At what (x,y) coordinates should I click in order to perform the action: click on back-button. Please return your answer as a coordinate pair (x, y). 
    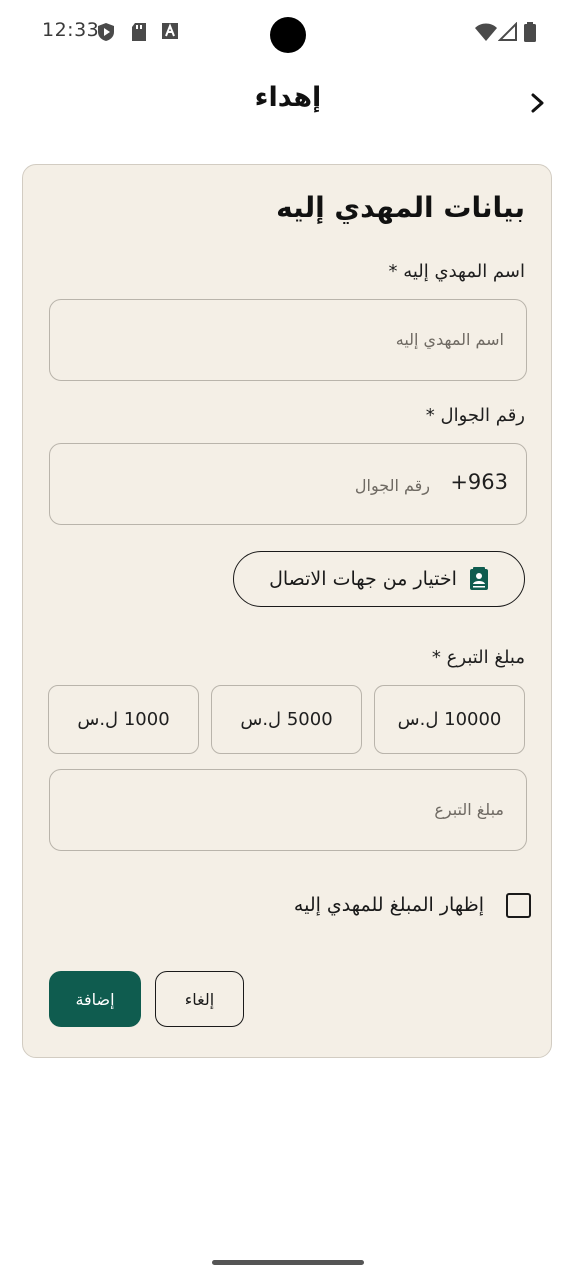
    Looking at the image, I should click on (537, 103).